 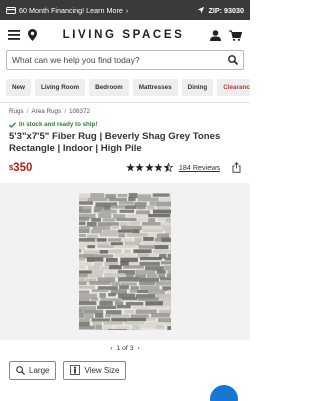 What do you see at coordinates (235, 35) in the screenshot?
I see `cart-icon` at bounding box center [235, 35].